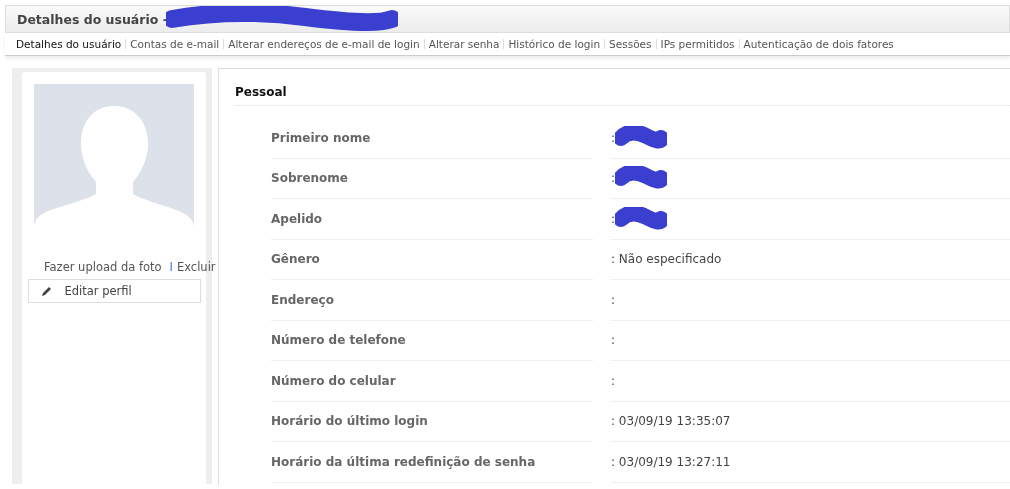 The height and width of the screenshot is (489, 1010). What do you see at coordinates (432, 178) in the screenshot?
I see `field-label: Sobrenome` at bounding box center [432, 178].